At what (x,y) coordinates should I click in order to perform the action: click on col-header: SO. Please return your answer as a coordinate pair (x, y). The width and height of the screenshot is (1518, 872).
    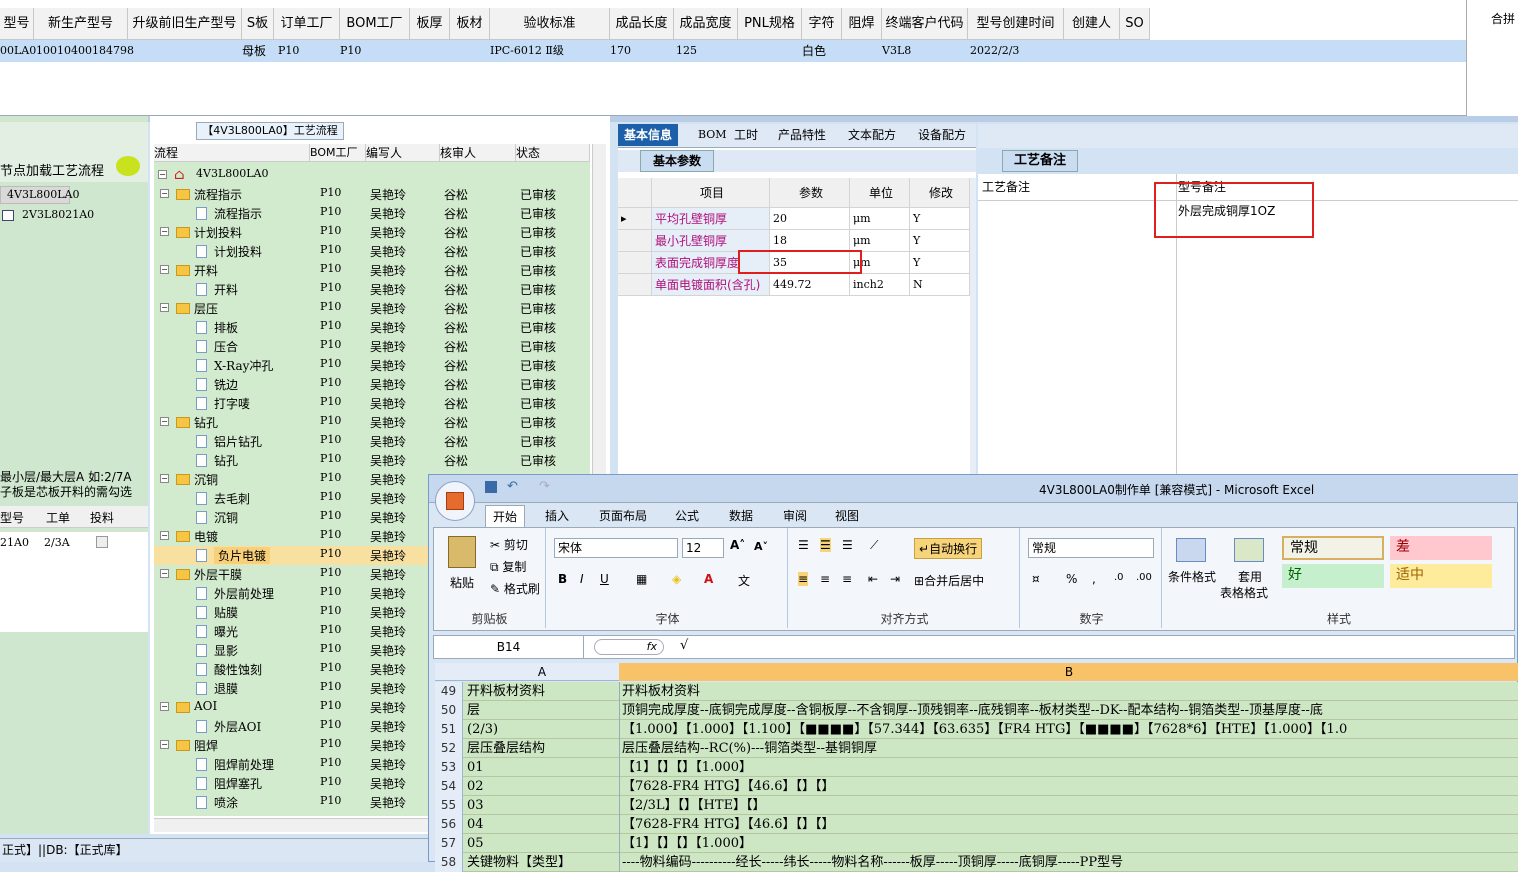
    Looking at the image, I should click on (1135, 24).